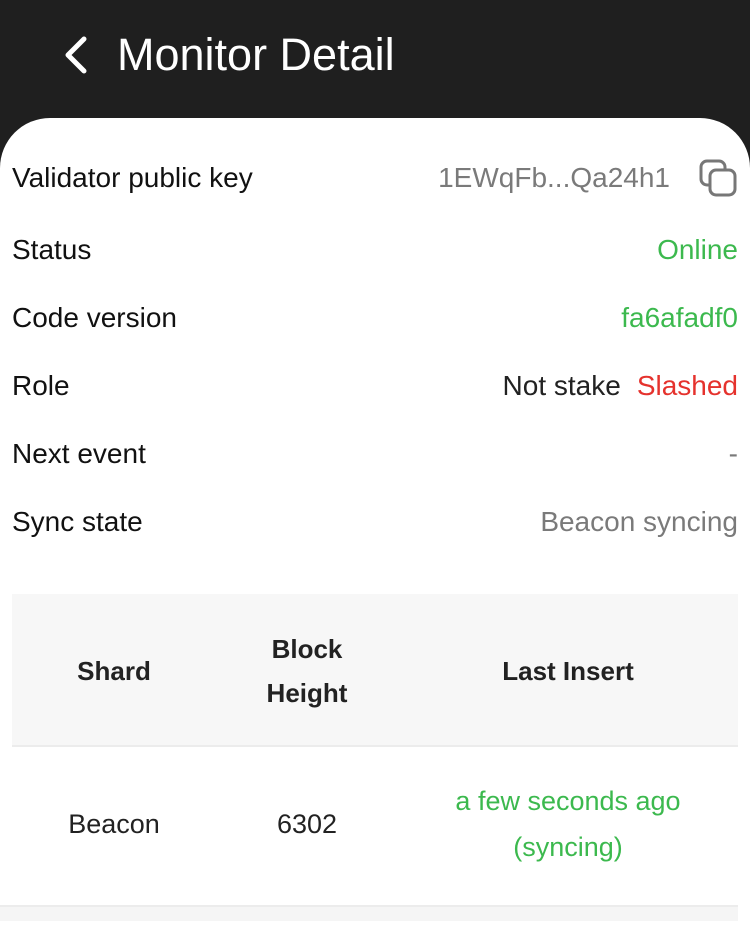 This screenshot has height=938, width=750. I want to click on public-key-row: Validator public key 1EWqFb...Qa24h1, so click(375, 178).